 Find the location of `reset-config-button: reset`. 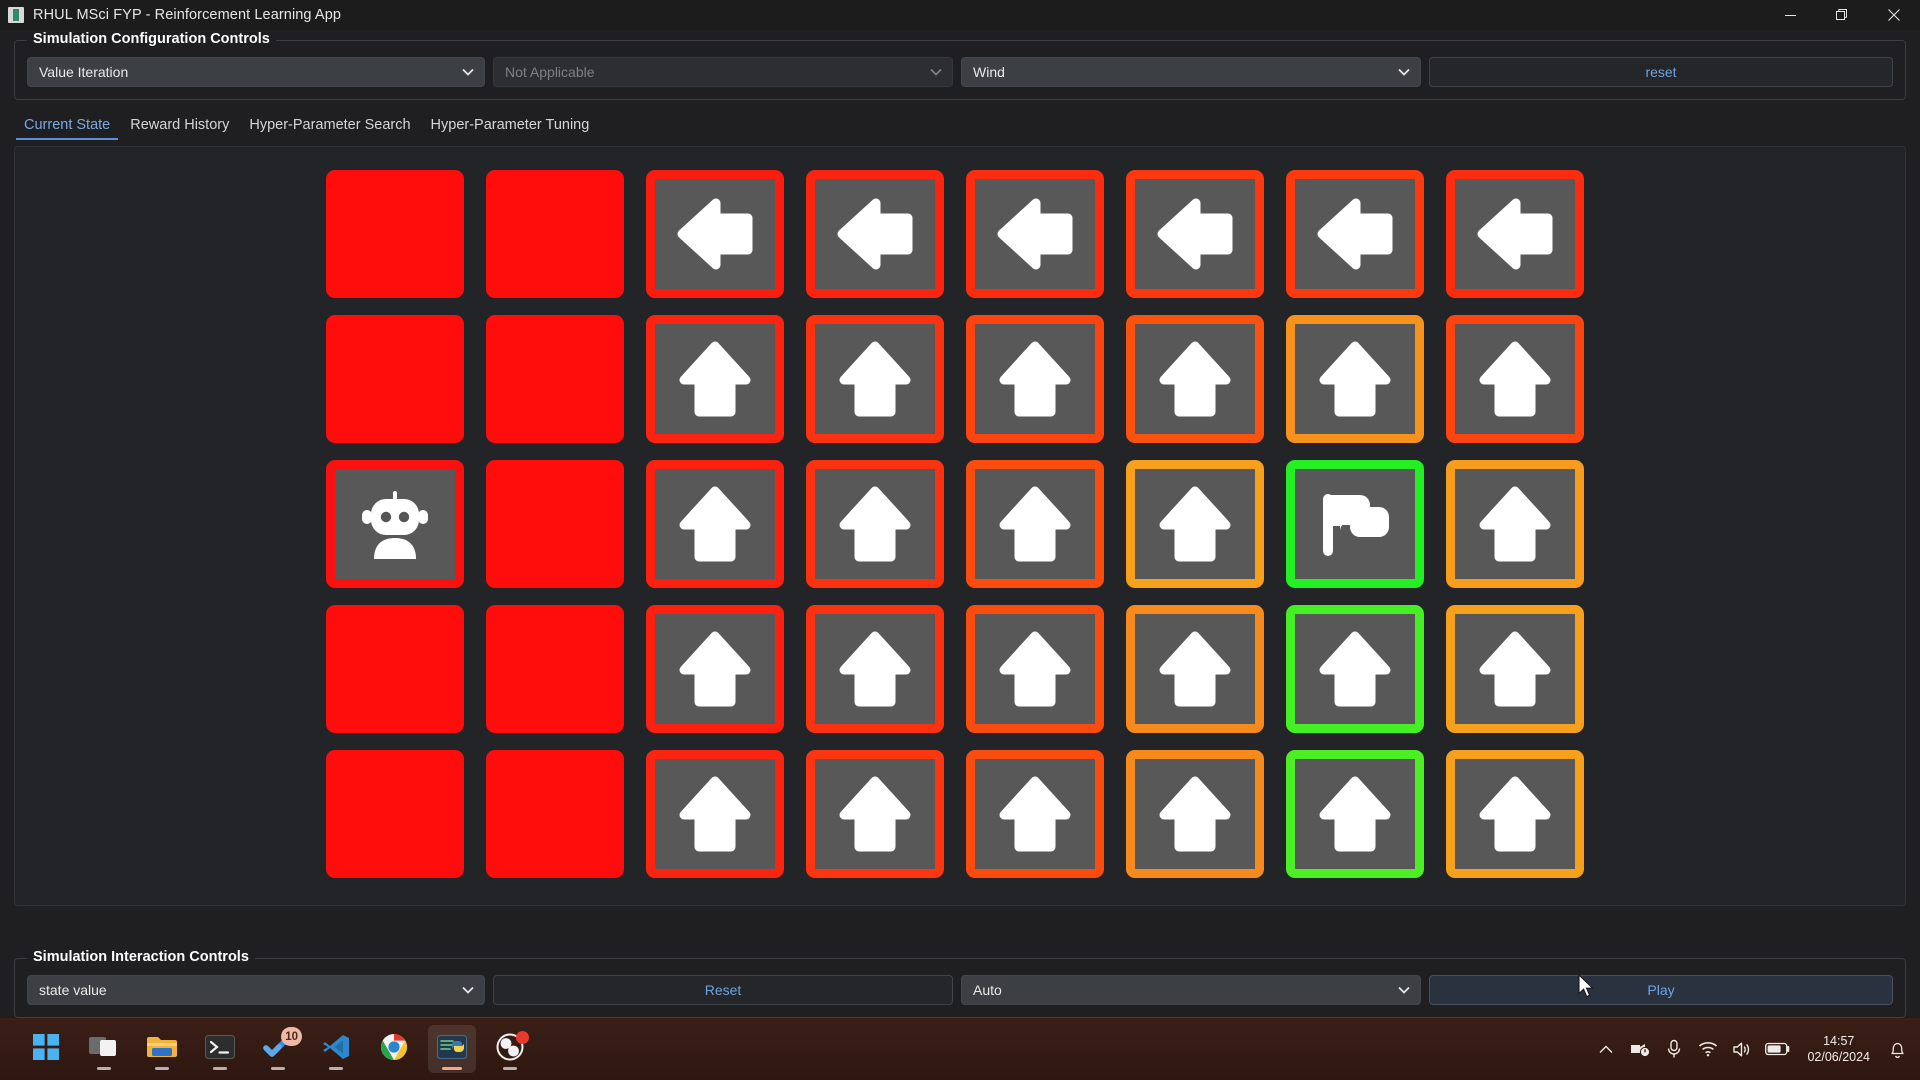

reset-config-button: reset is located at coordinates (1661, 72).